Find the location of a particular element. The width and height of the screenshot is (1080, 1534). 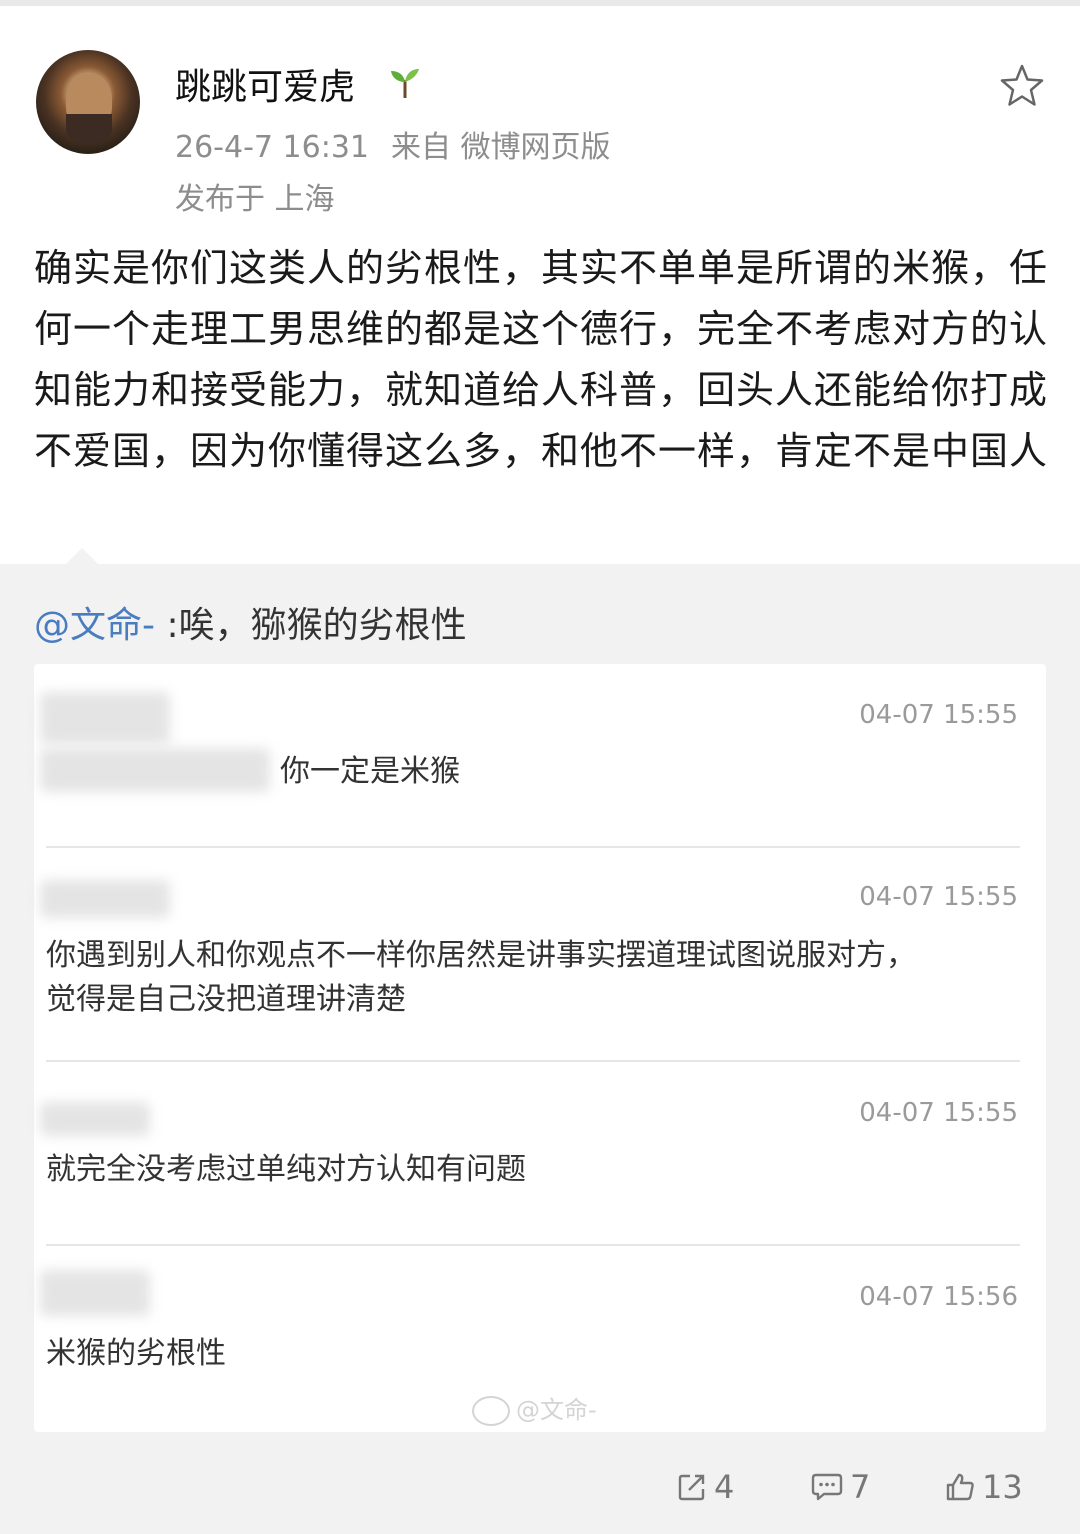

comment-count: 7 is located at coordinates (860, 1487).